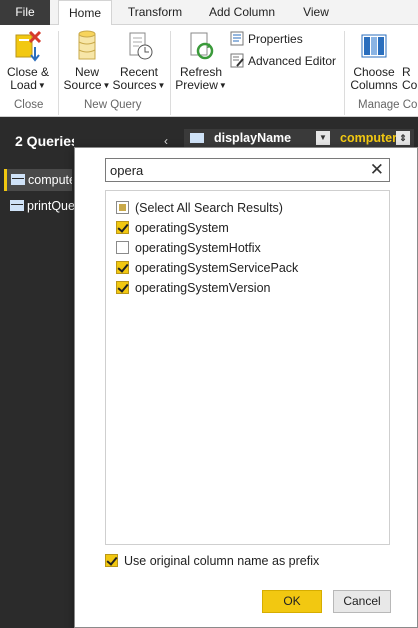 The width and height of the screenshot is (418, 628). I want to click on remove-columns-button: R Co, so click(410, 79).